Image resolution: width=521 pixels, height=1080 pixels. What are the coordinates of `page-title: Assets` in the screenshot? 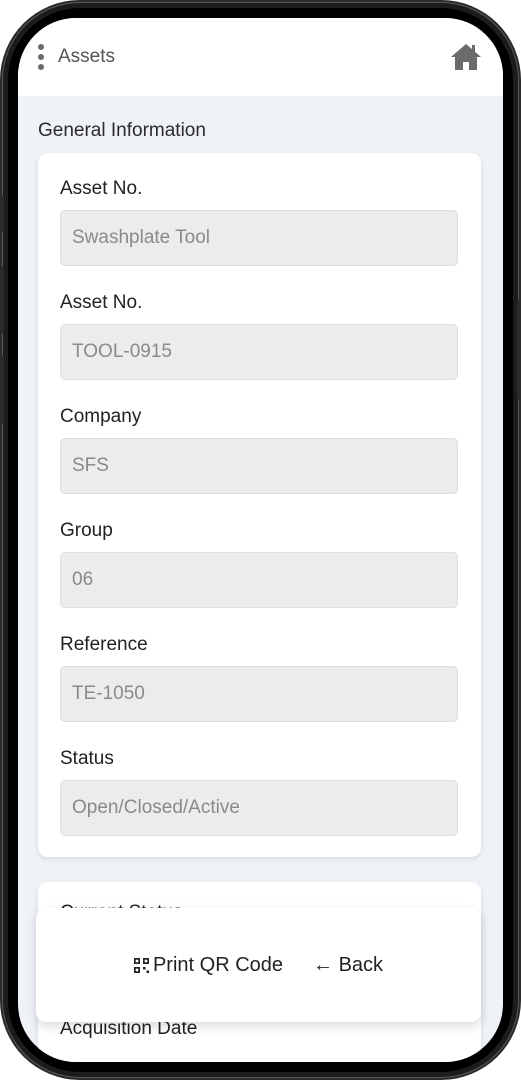 It's located at (87, 56).